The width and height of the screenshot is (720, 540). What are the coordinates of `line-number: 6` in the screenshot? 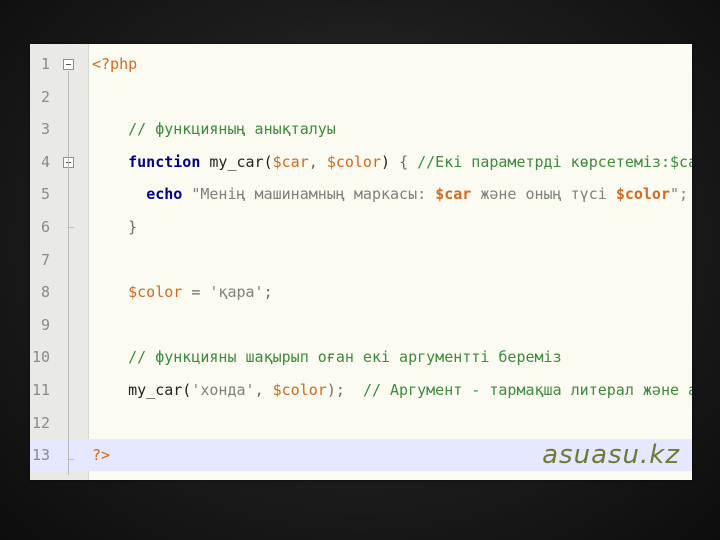 It's located at (45, 227).